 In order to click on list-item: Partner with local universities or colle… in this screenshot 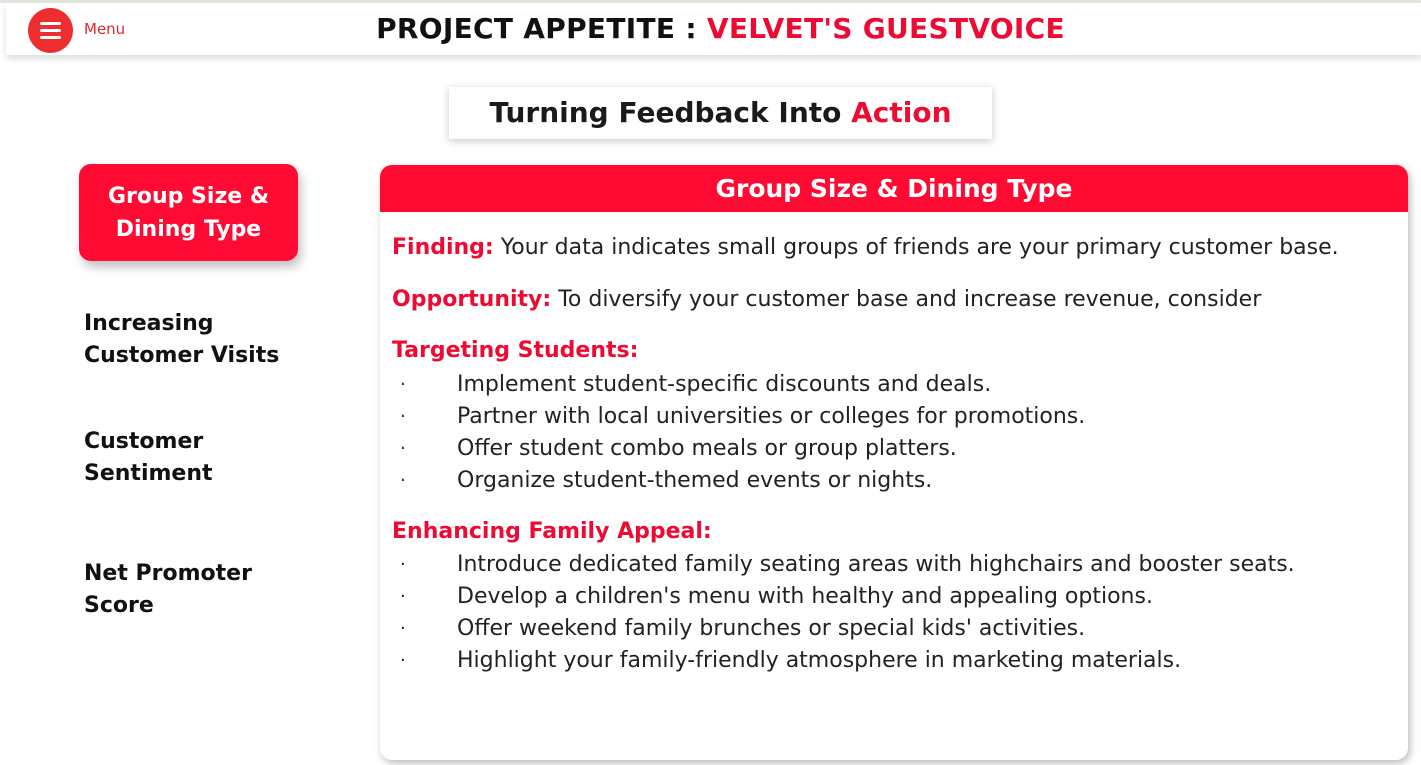, I will do `click(738, 417)`.